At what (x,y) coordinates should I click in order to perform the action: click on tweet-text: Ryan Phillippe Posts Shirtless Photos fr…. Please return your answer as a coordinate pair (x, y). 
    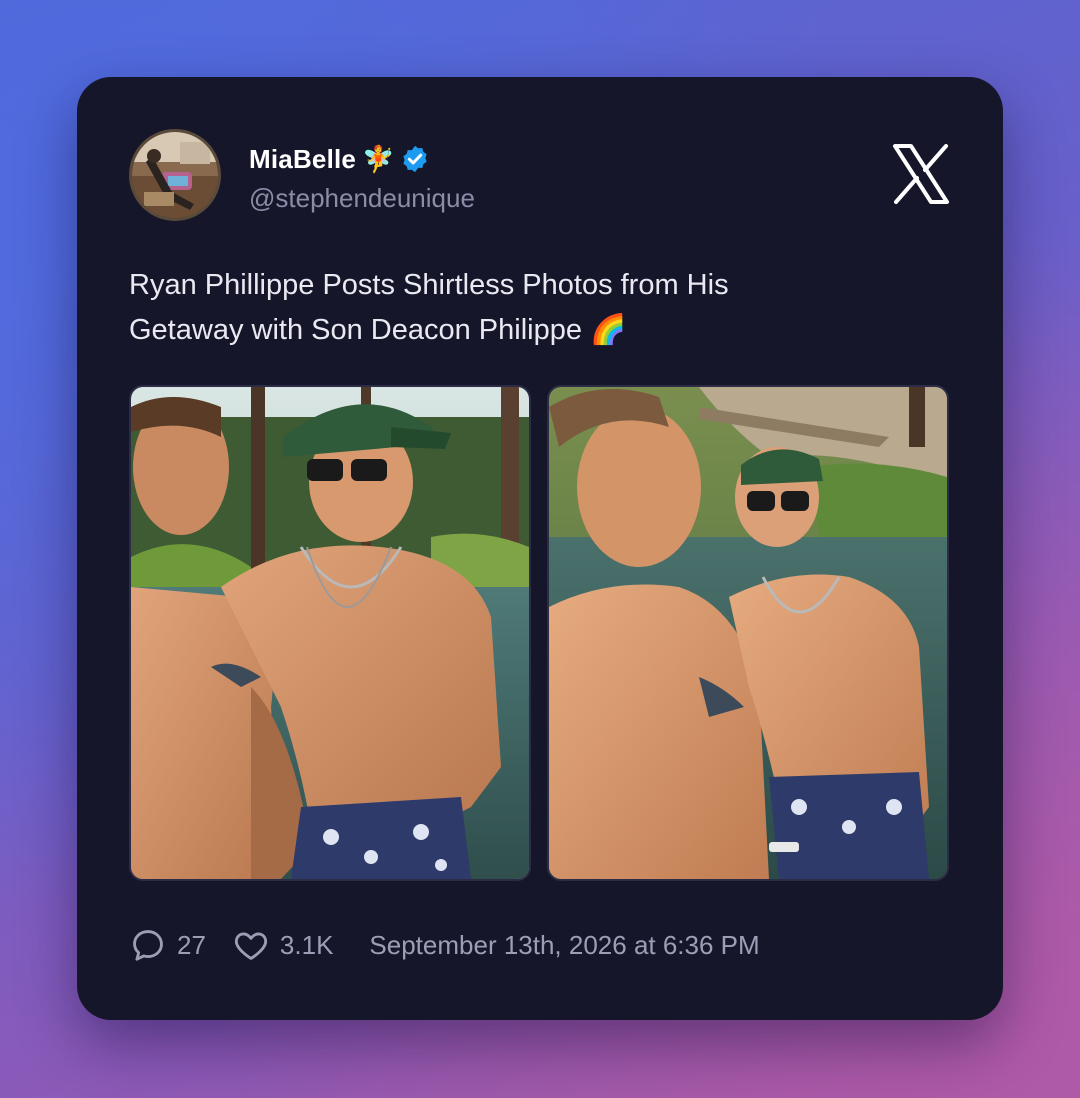
    Looking at the image, I should click on (539, 308).